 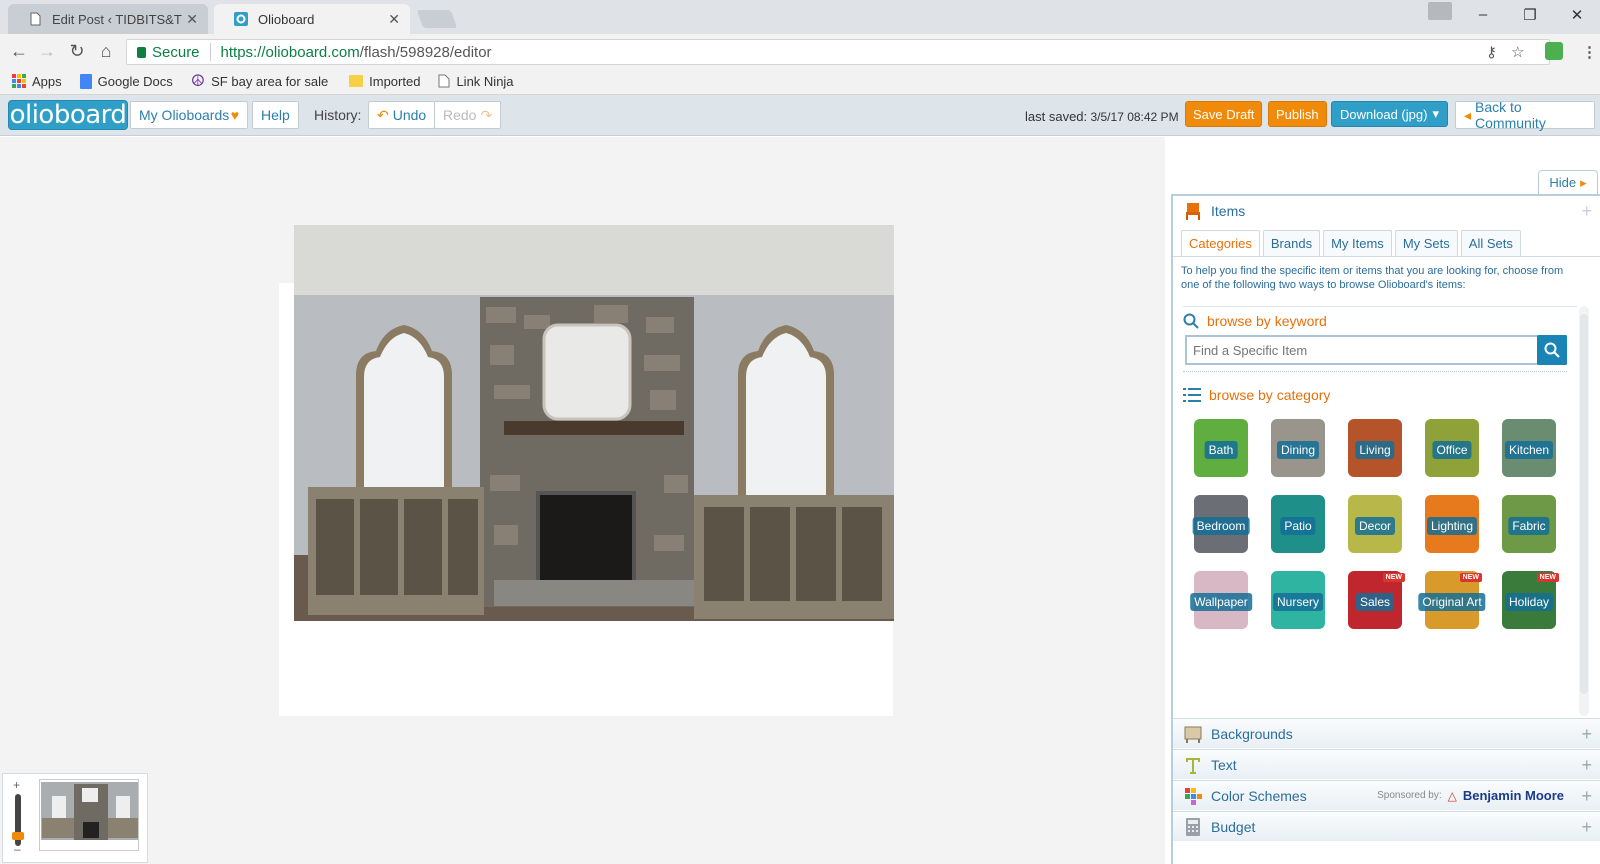 I want to click on key-icon: ⚷, so click(x=1491, y=52).